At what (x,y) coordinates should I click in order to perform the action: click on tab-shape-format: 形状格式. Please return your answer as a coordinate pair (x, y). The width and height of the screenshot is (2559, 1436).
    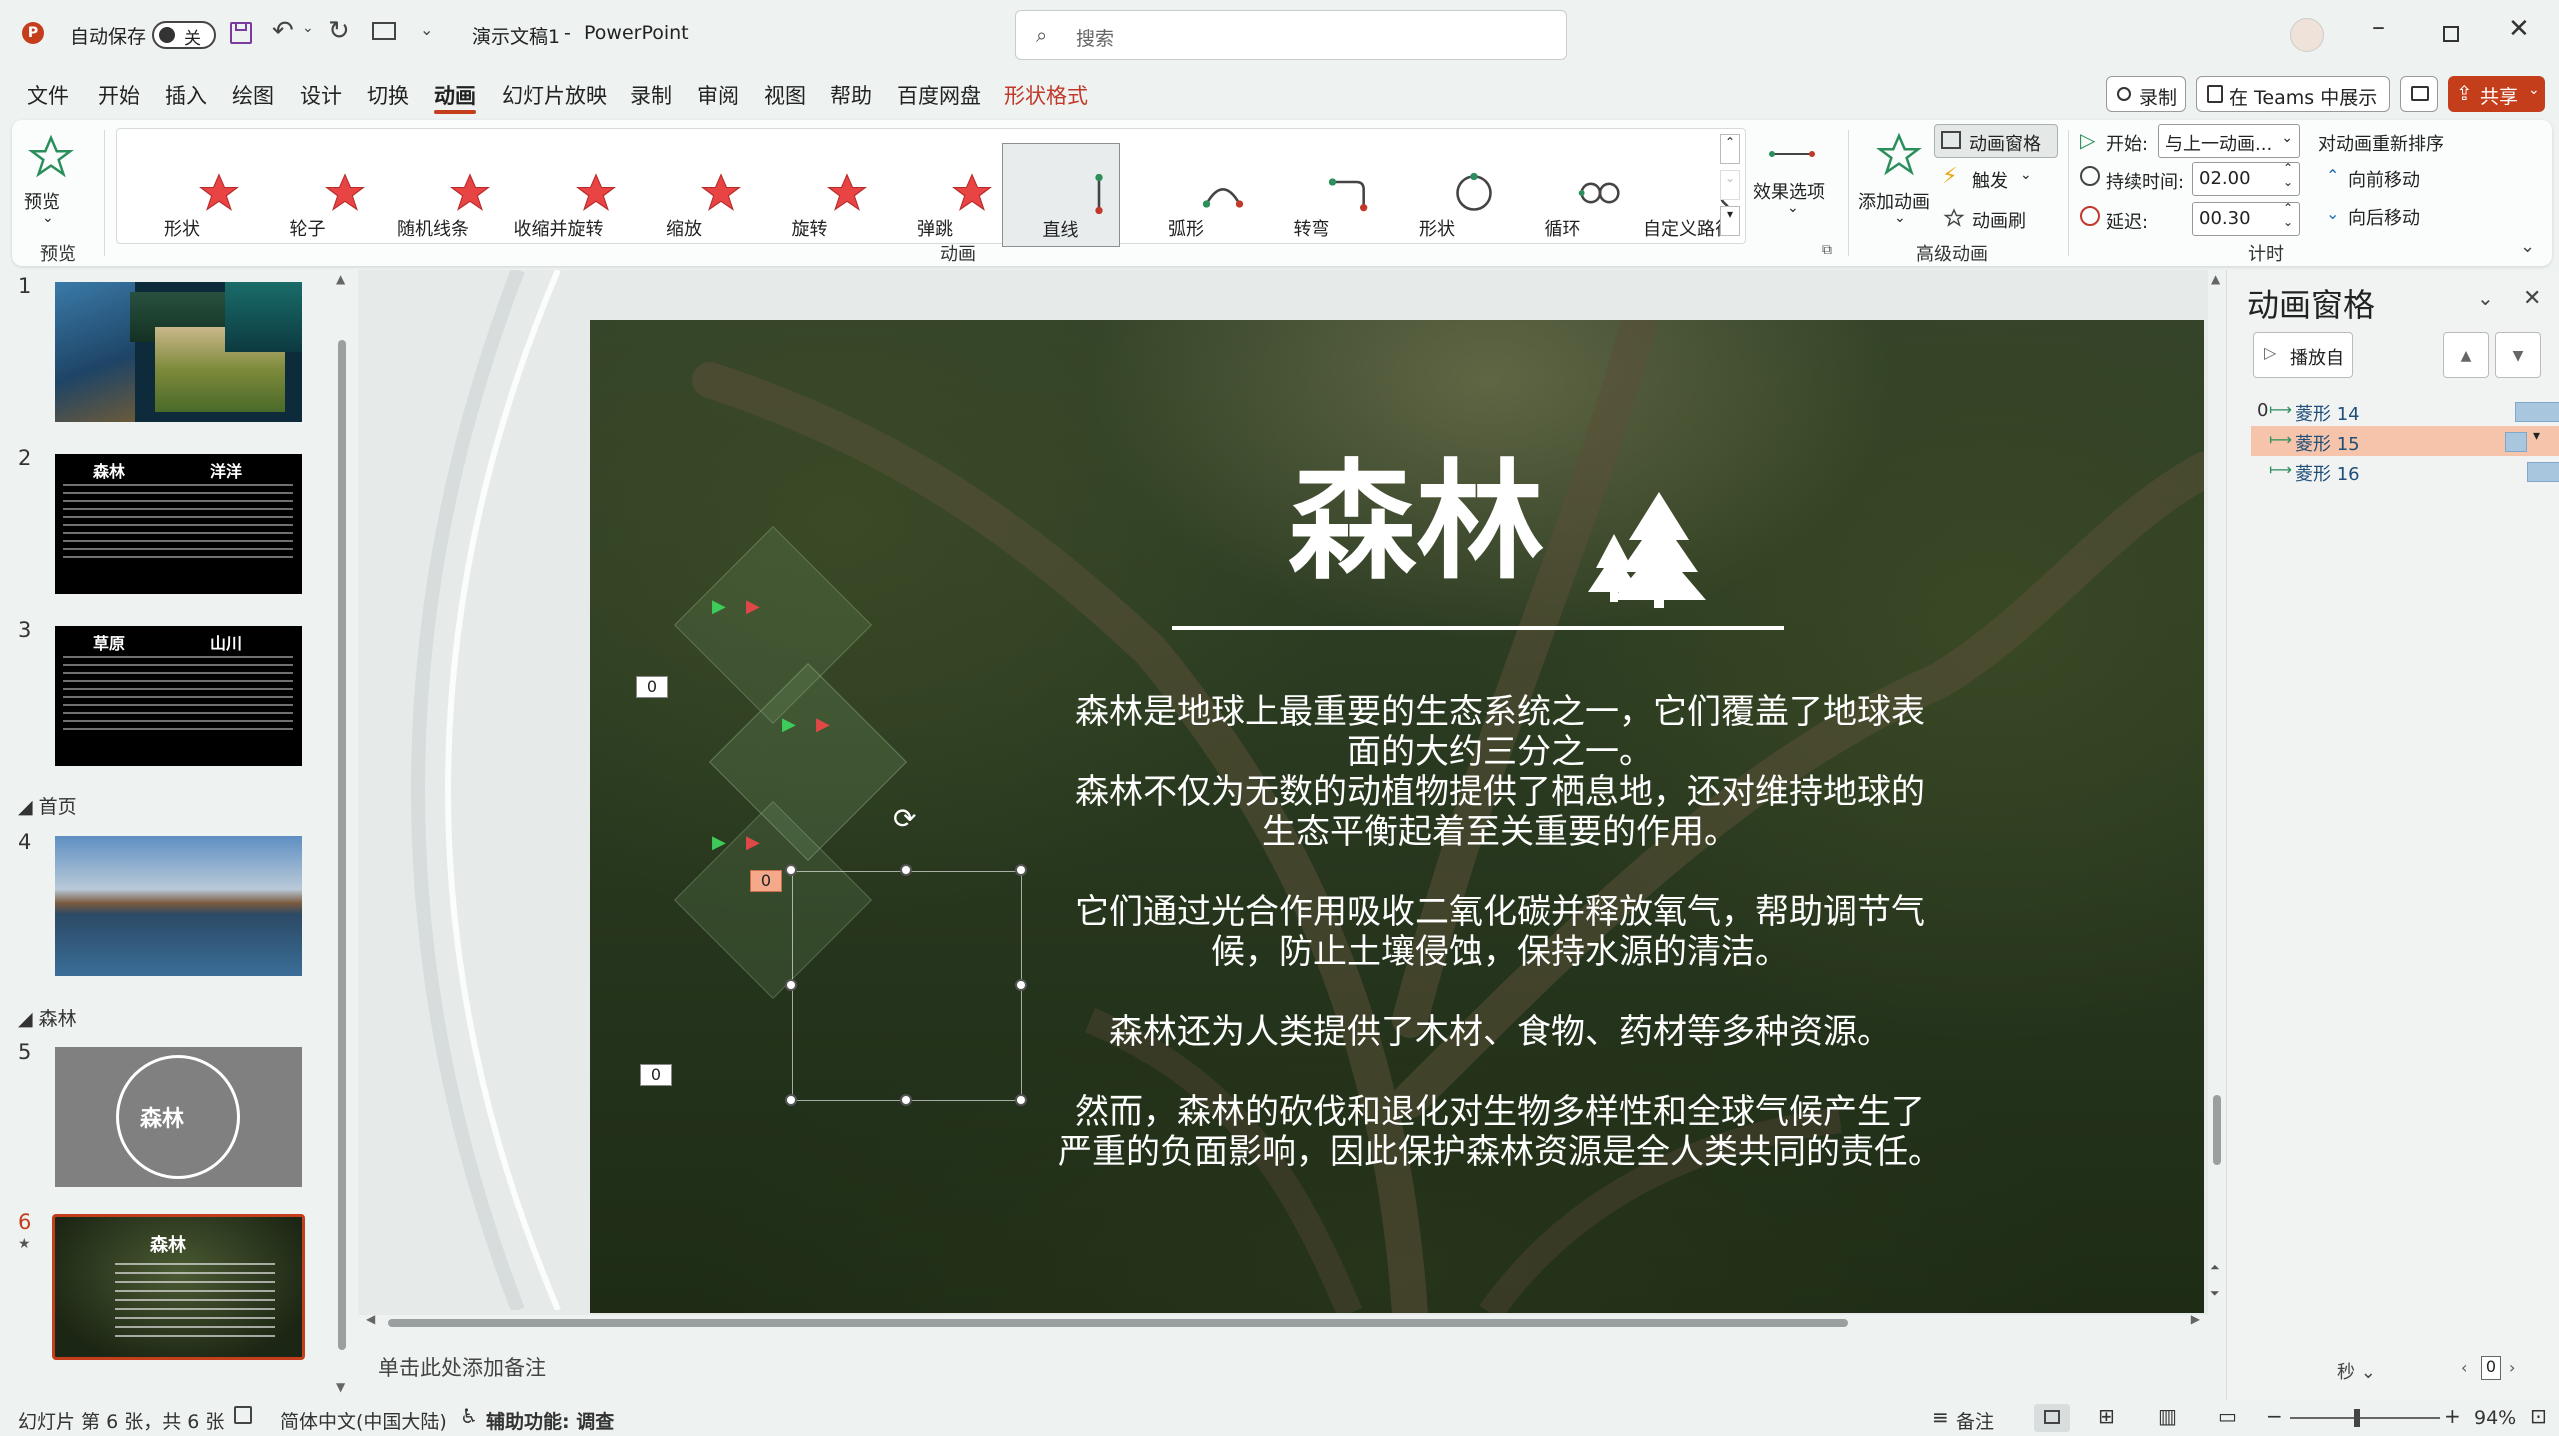
    Looking at the image, I should click on (1046, 95).